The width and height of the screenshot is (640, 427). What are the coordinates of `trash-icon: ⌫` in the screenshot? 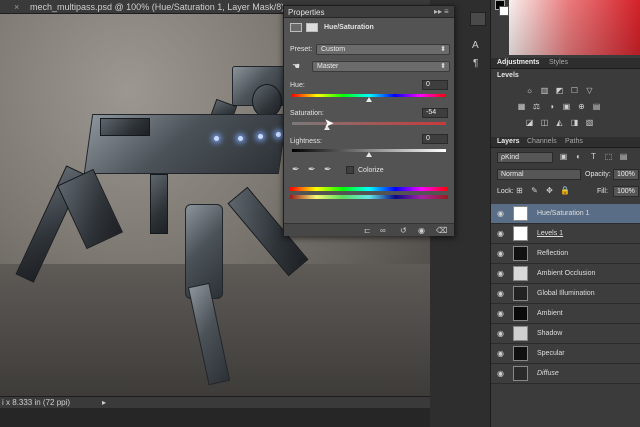 It's located at (441, 230).